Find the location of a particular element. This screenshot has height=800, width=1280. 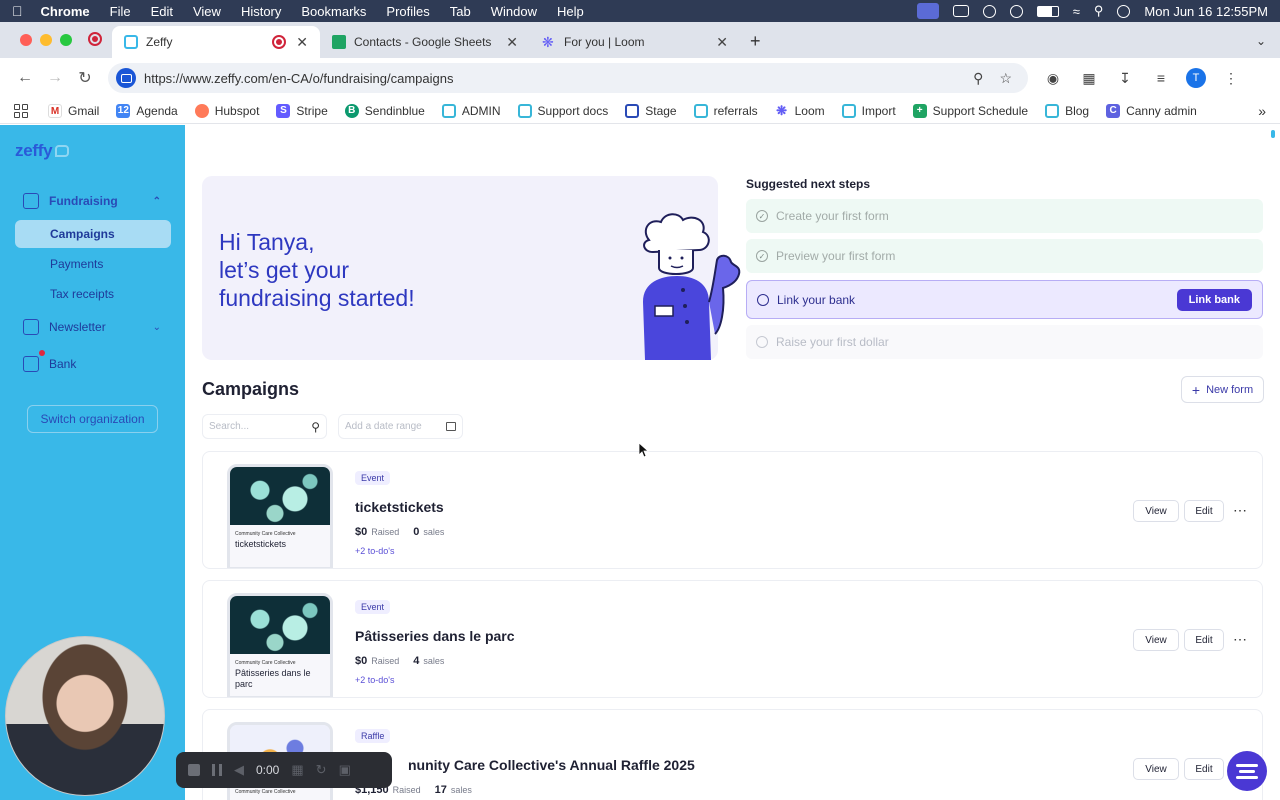

drawing-tools-icon: ▦ is located at coordinates (297, 770).